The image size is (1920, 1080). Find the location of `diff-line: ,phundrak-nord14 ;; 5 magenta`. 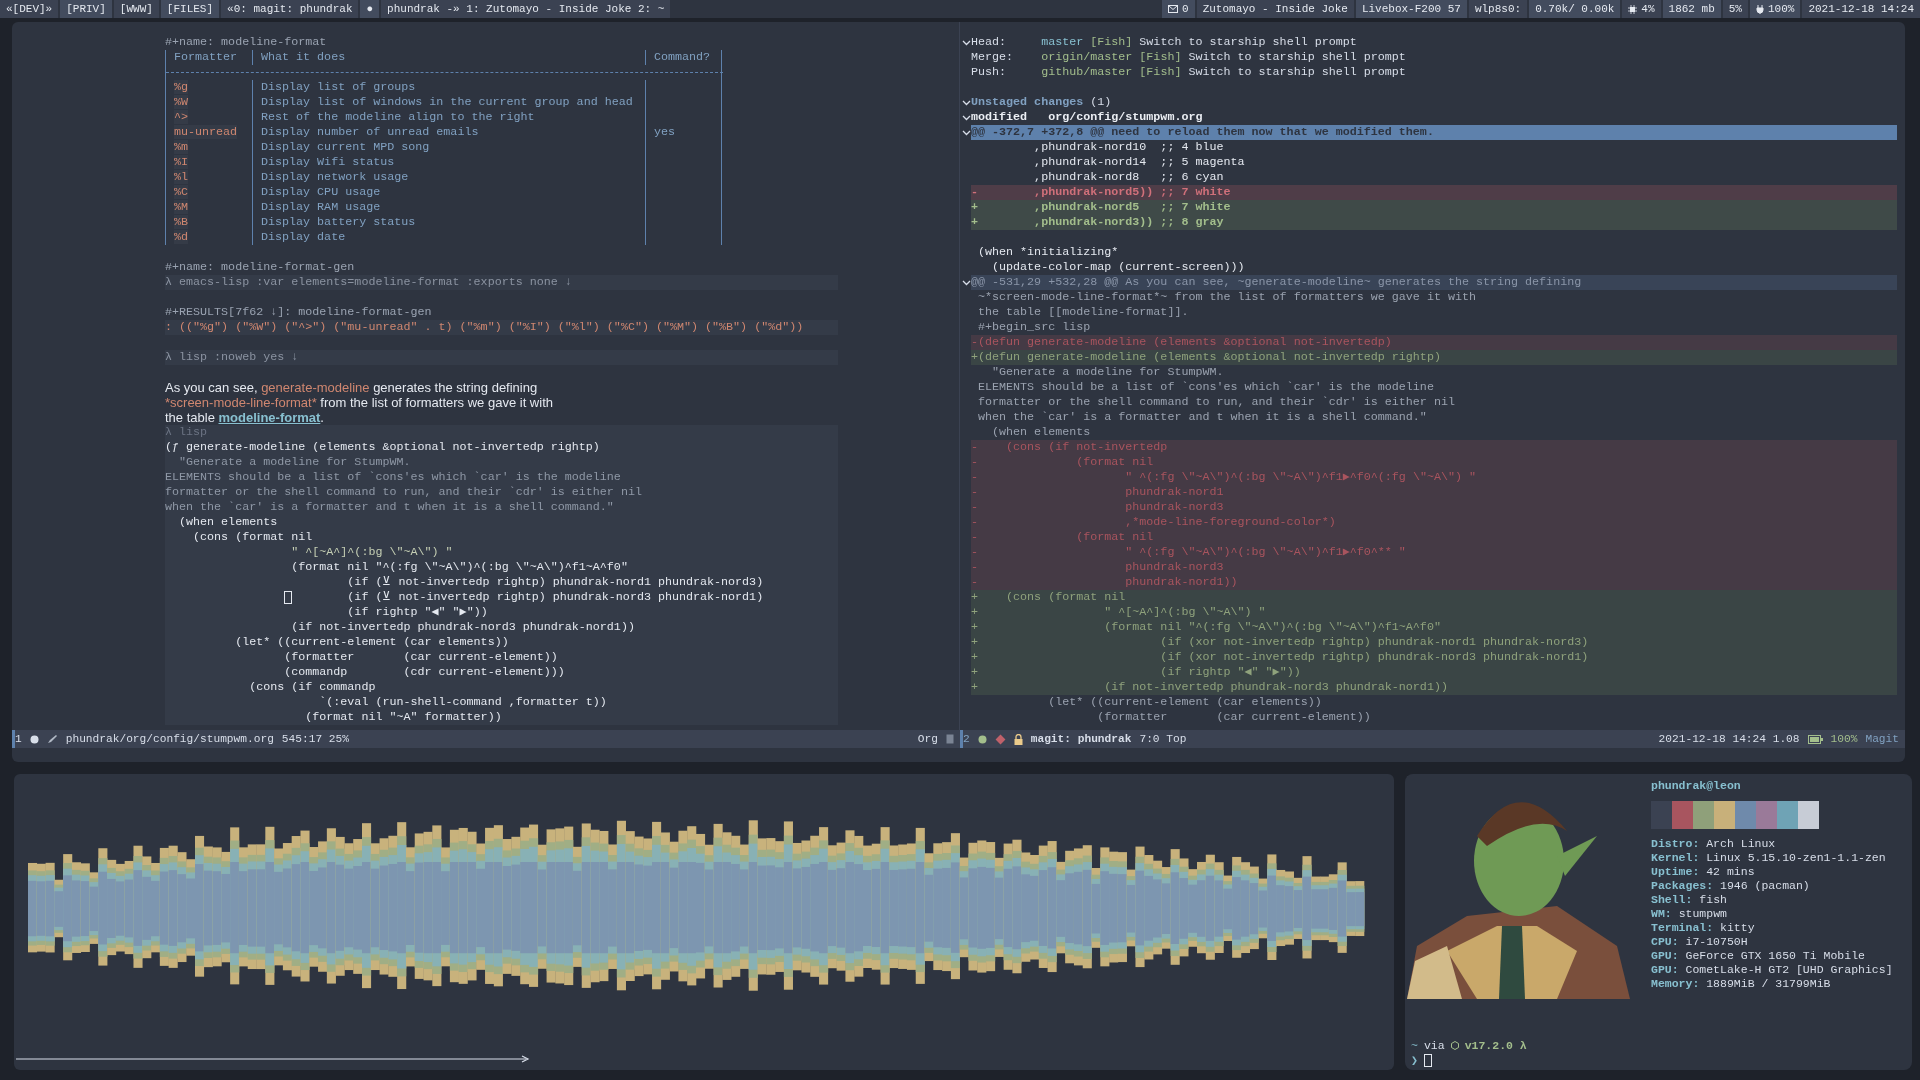

diff-line: ,phundrak-nord14 ;; 5 magenta is located at coordinates (1139, 162).